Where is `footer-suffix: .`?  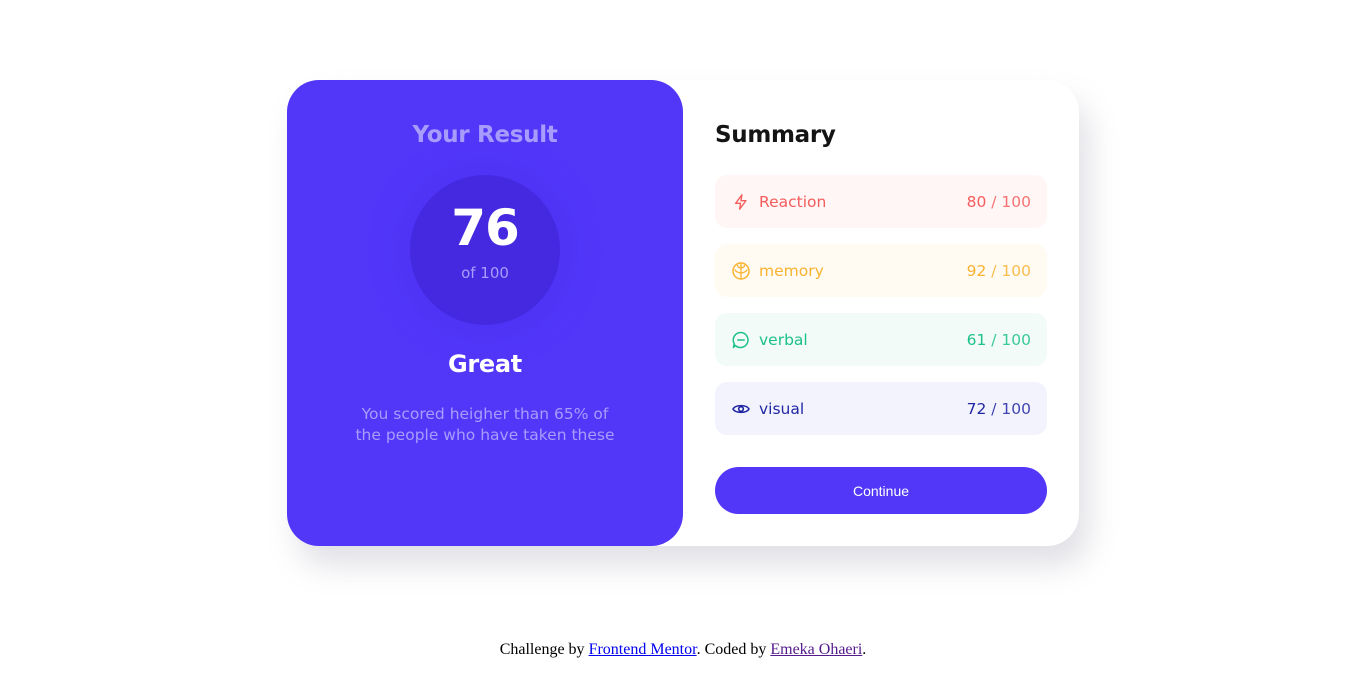
footer-suffix: . is located at coordinates (864, 649).